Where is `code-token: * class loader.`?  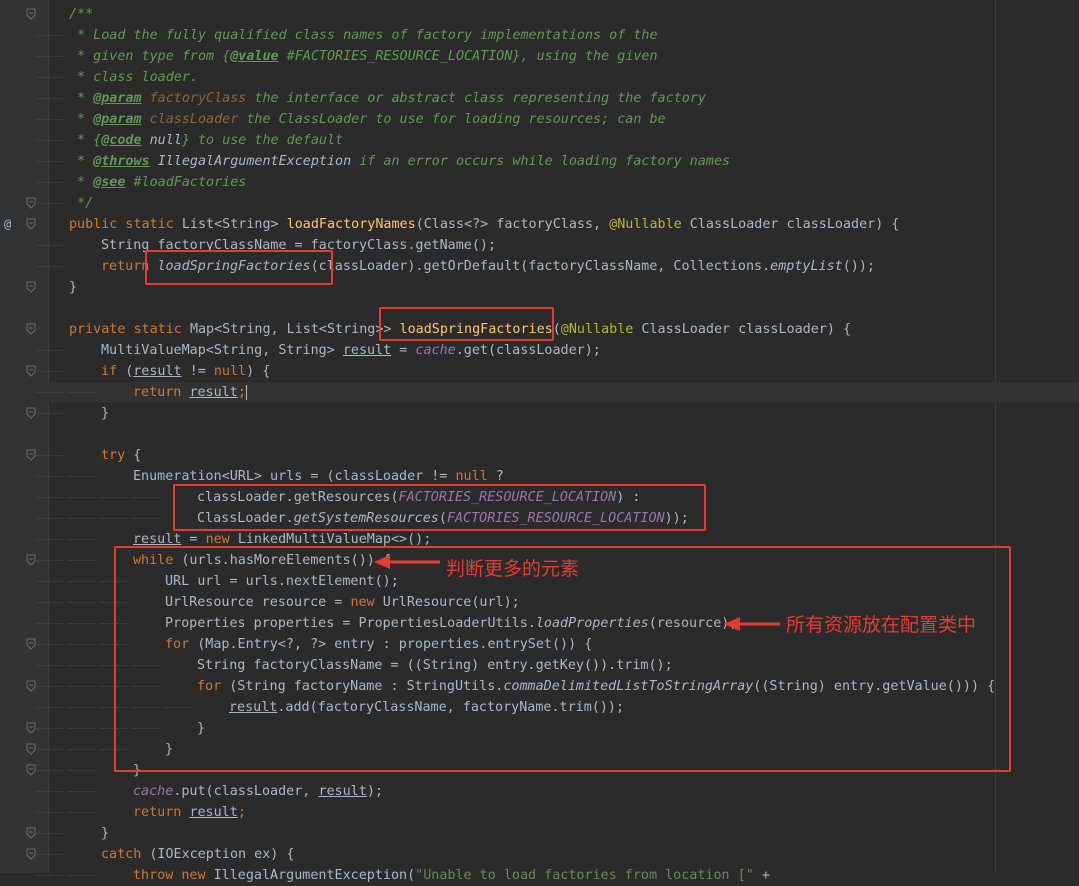 code-token: * class loader. is located at coordinates (133, 77).